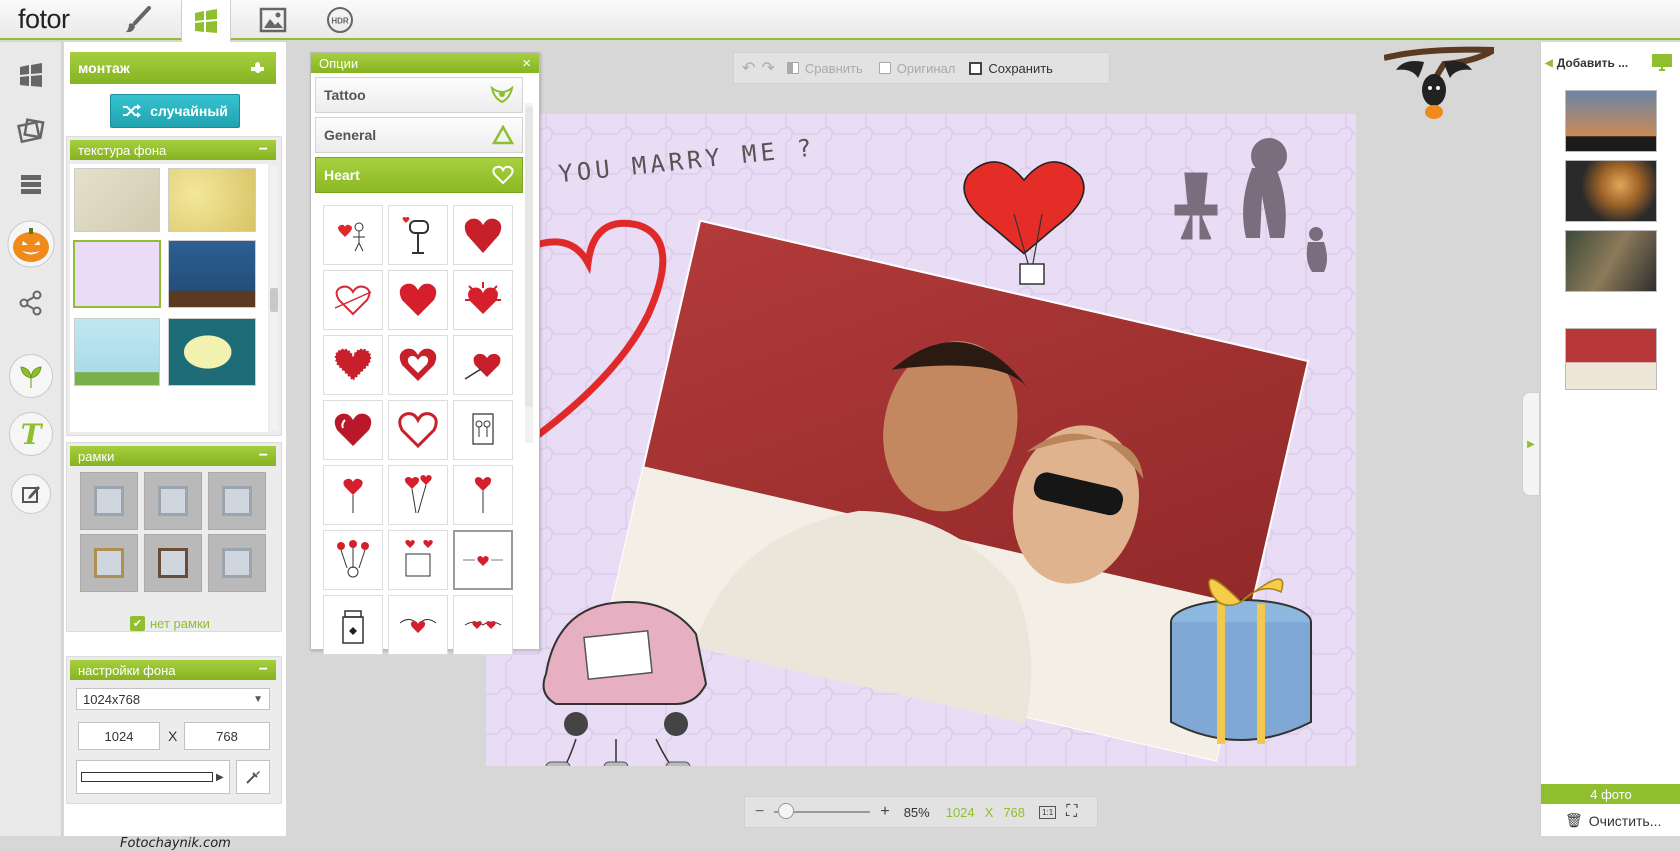 This screenshot has height=851, width=1680. I want to click on zoom-slider, so click(822, 811).